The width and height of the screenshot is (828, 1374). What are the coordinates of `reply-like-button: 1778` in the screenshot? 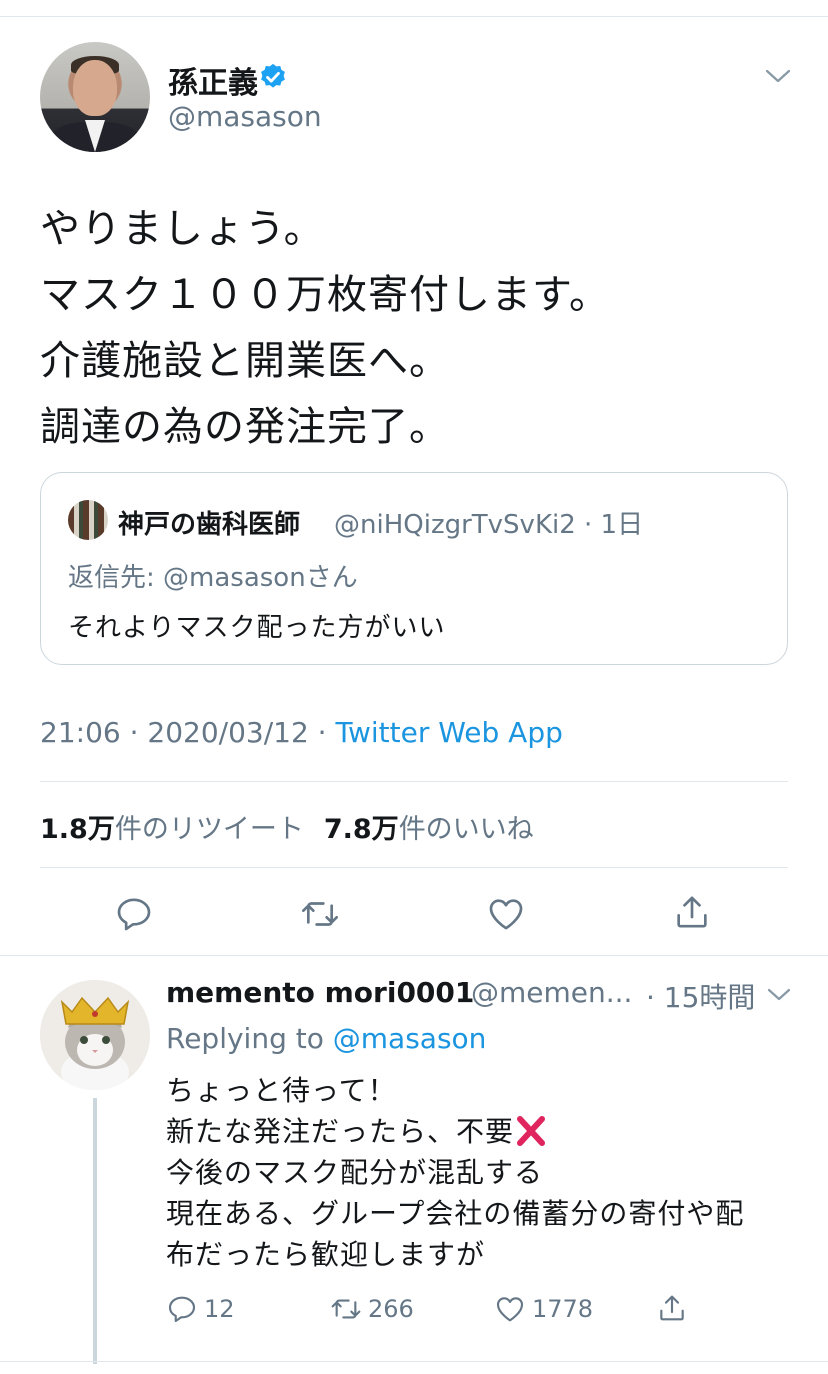 It's located at (543, 1309).